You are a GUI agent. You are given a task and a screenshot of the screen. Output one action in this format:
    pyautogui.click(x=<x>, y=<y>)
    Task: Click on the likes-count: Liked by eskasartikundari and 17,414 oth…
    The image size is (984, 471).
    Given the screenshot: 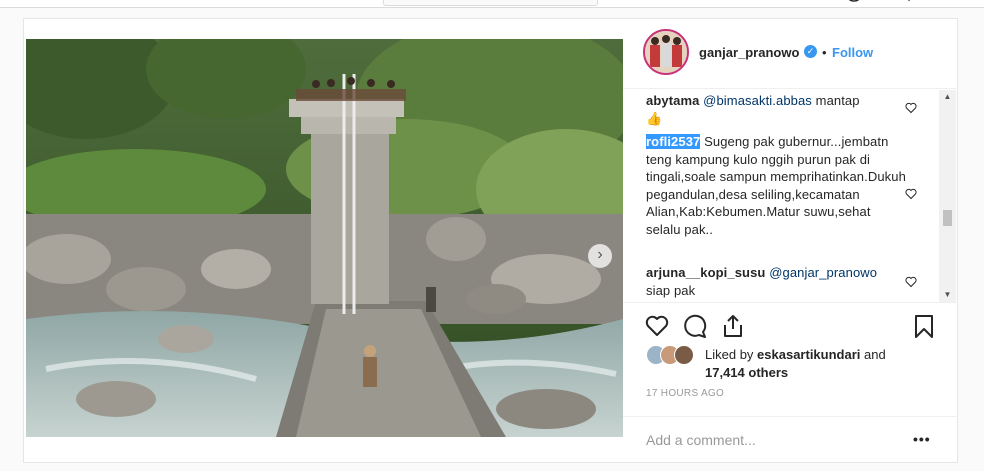 What is the action you would take?
    pyautogui.click(x=825, y=364)
    